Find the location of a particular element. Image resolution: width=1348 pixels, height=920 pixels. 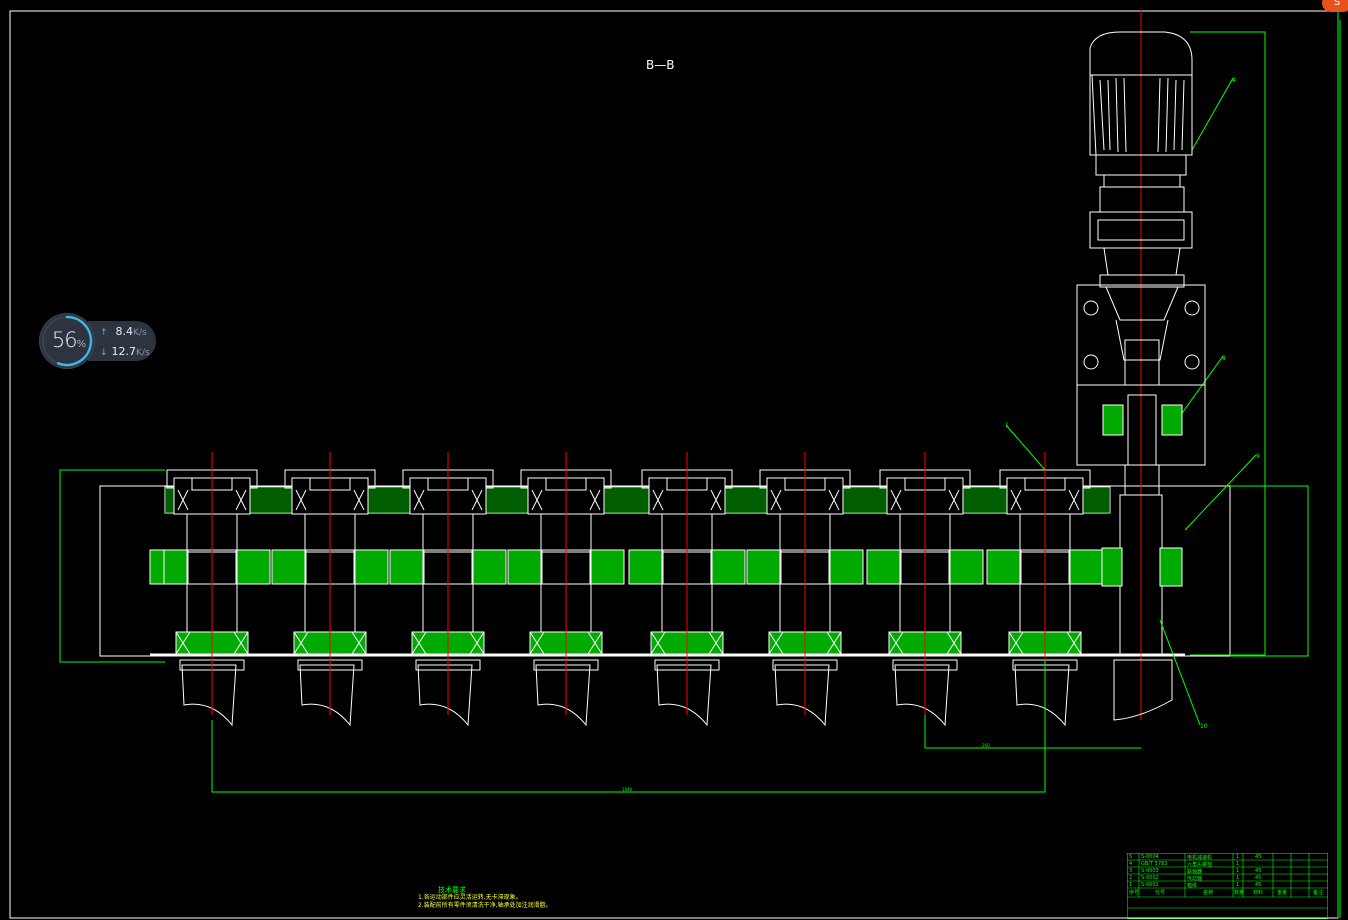

upload-arrow-icon: ↑ is located at coordinates (104, 333).